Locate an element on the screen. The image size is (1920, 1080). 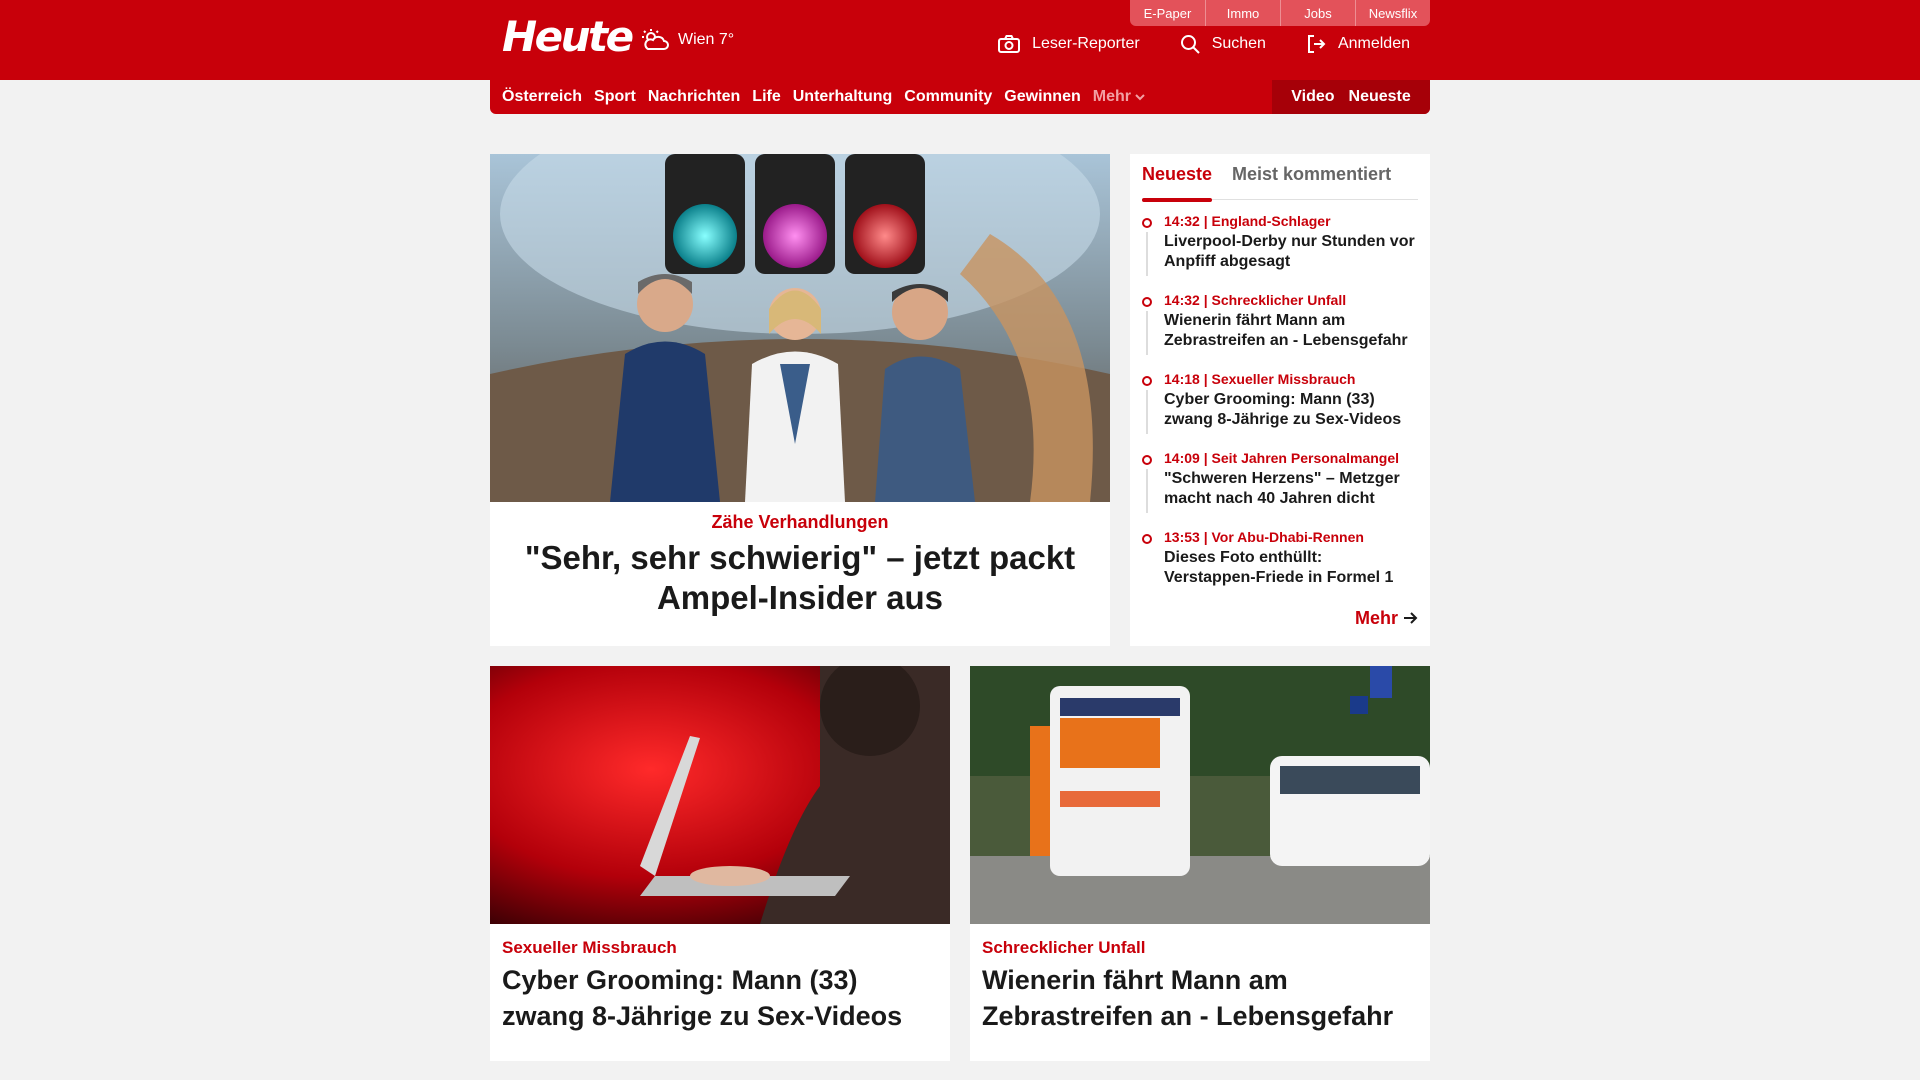
nav-item-nachrichten: Nachrichten is located at coordinates (694, 97).